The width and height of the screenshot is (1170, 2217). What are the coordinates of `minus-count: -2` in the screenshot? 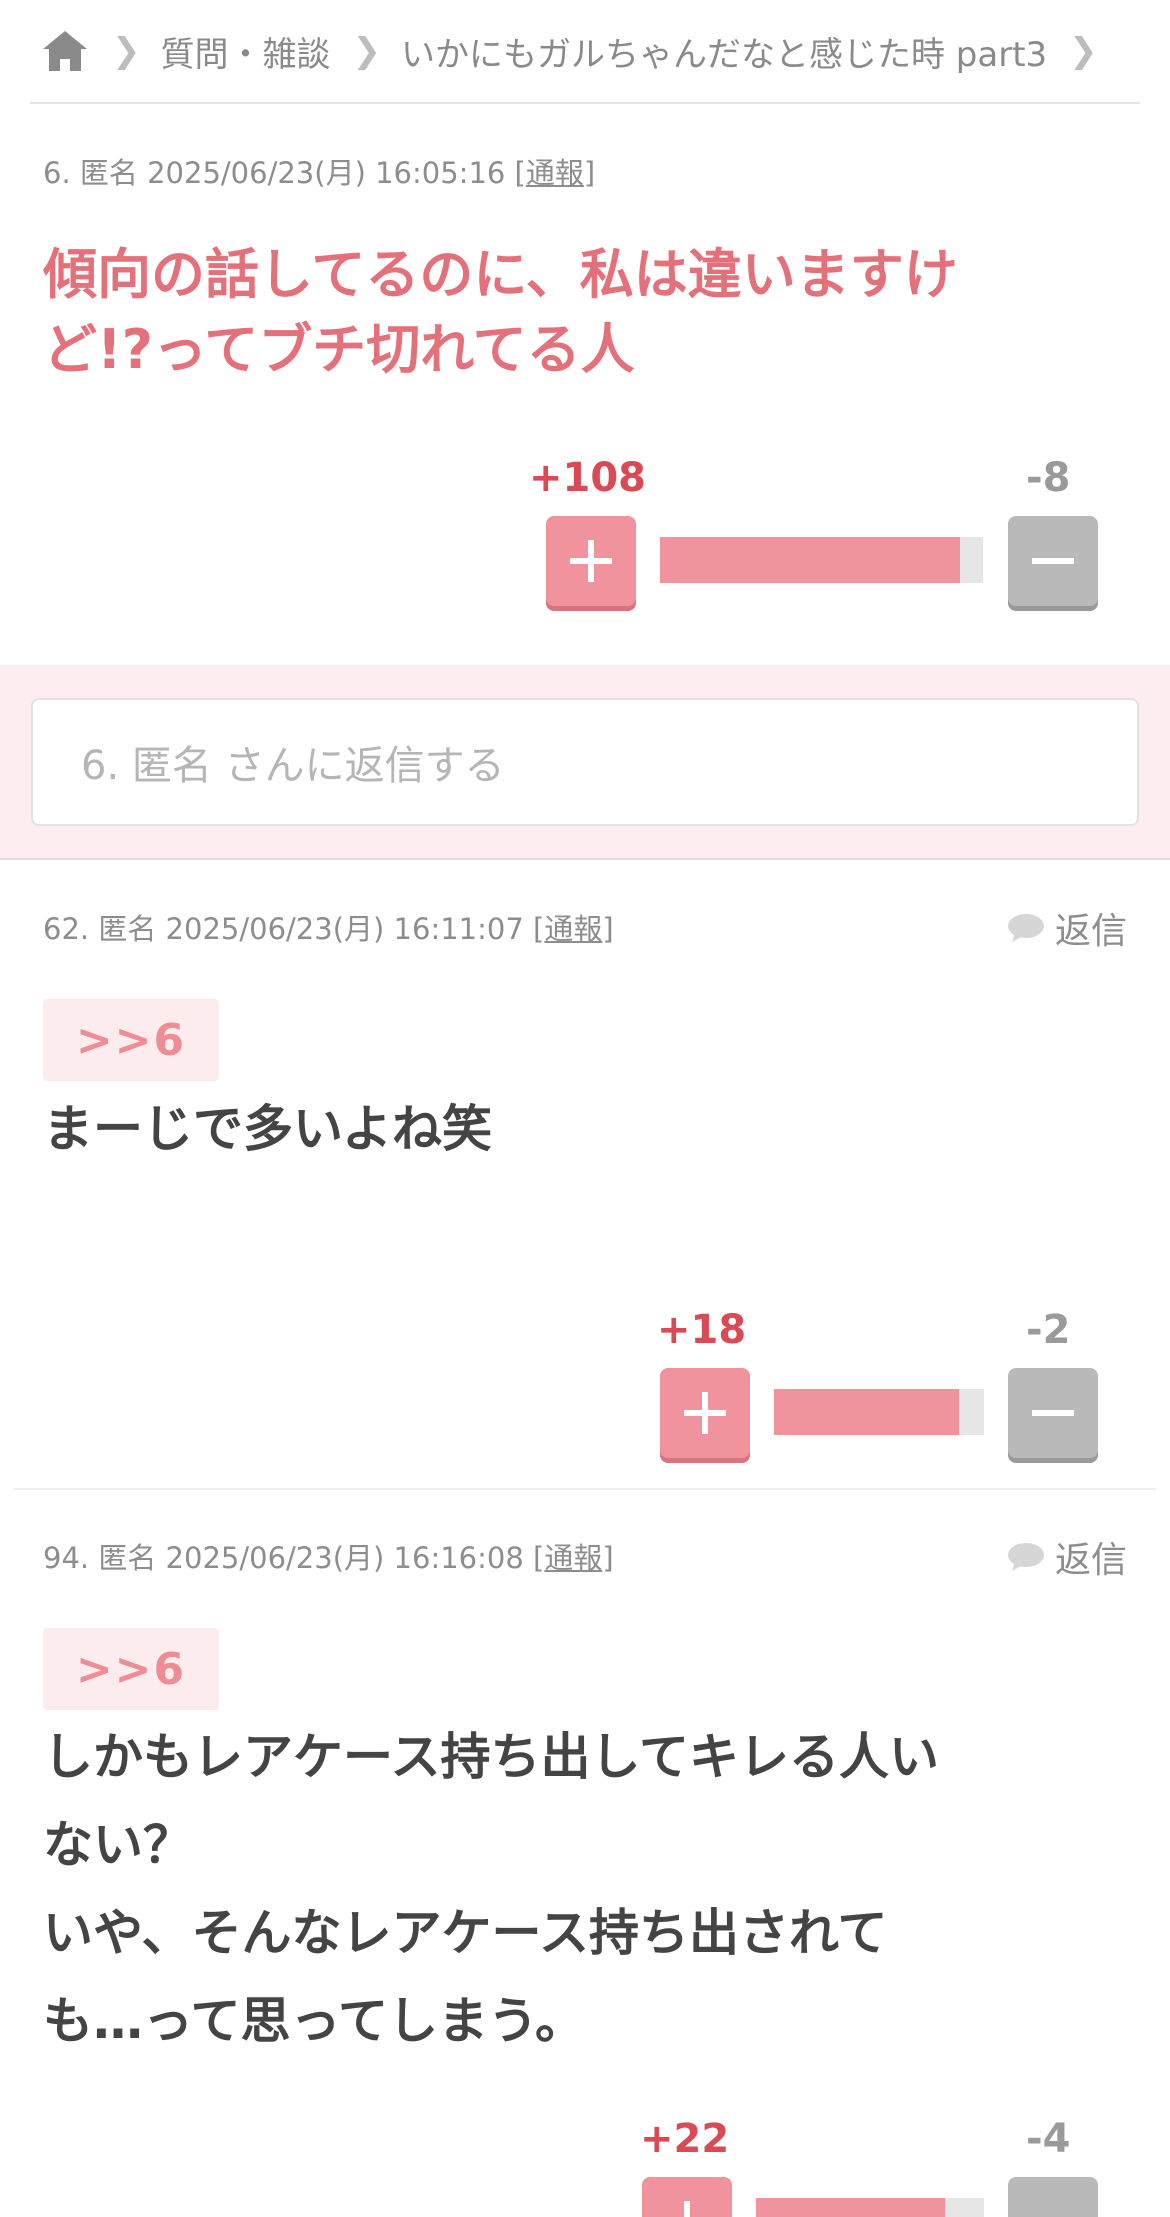 It's located at (1048, 1330).